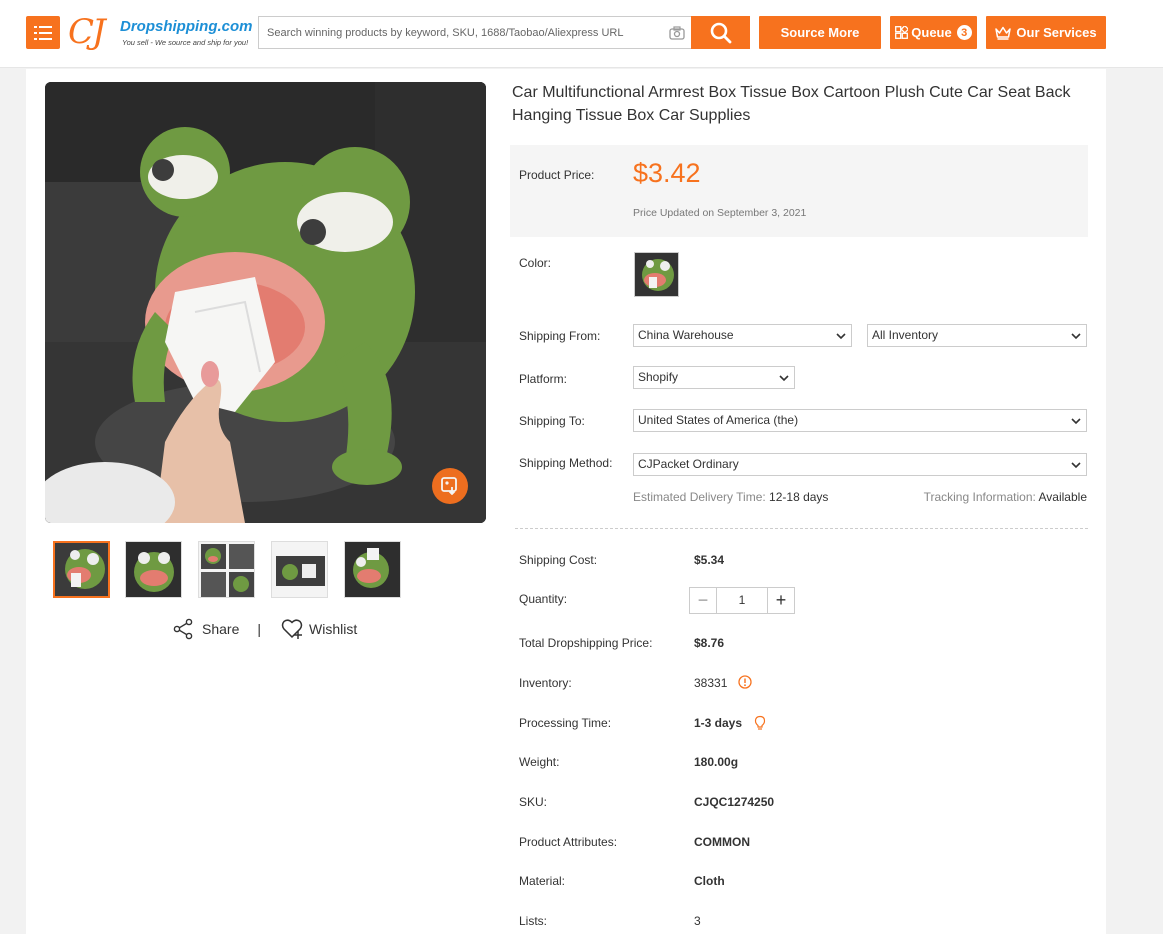  What do you see at coordinates (709, 643) in the screenshot?
I see `total-price-value: $8.76` at bounding box center [709, 643].